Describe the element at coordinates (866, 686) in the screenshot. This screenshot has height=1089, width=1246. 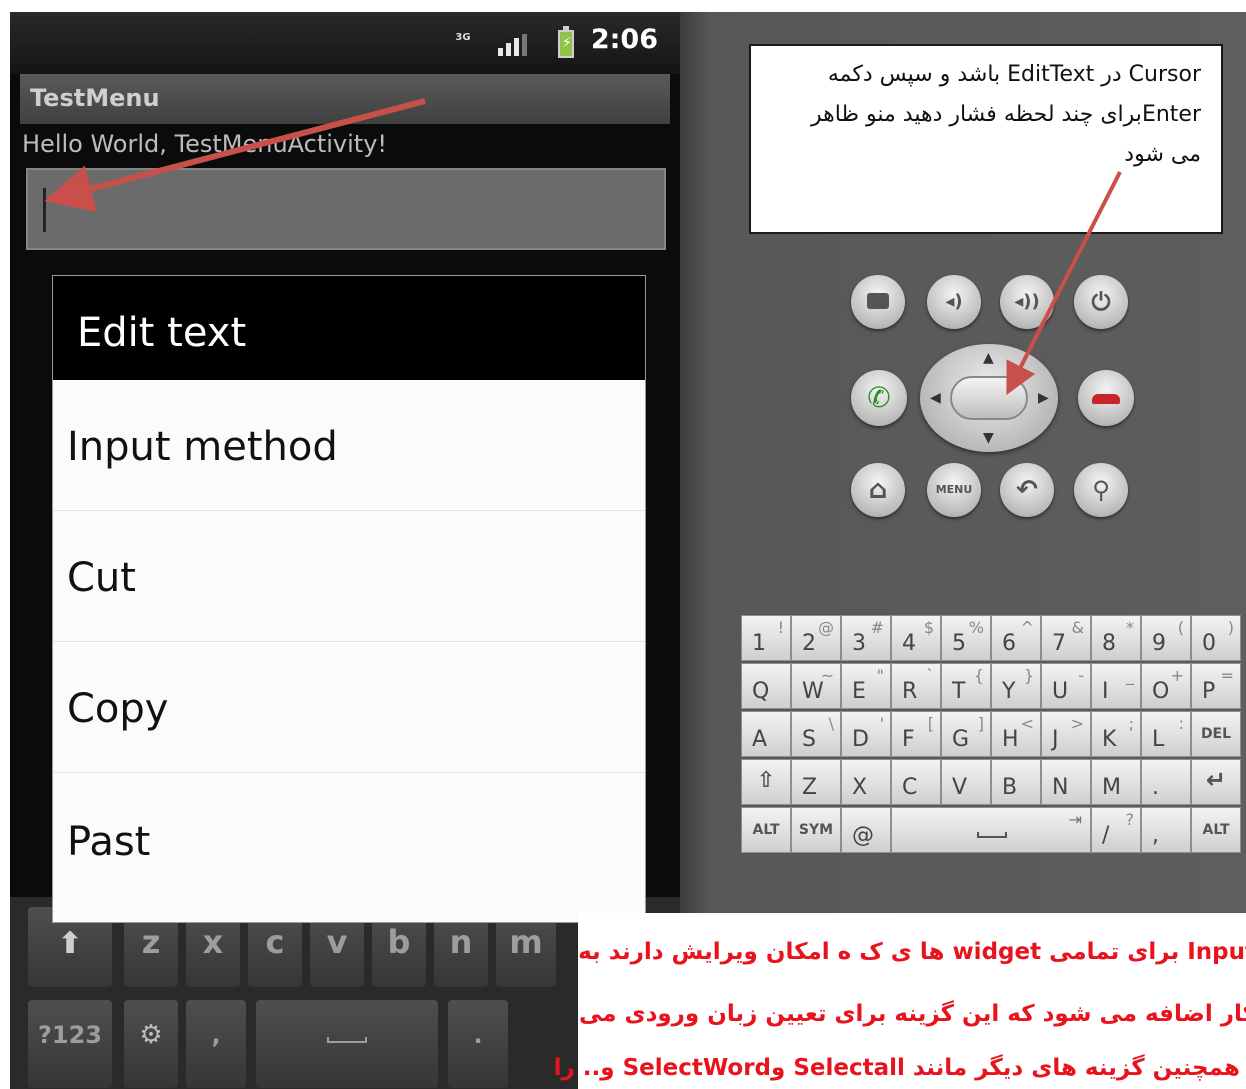
I see `hw-key-e: E "` at that location.